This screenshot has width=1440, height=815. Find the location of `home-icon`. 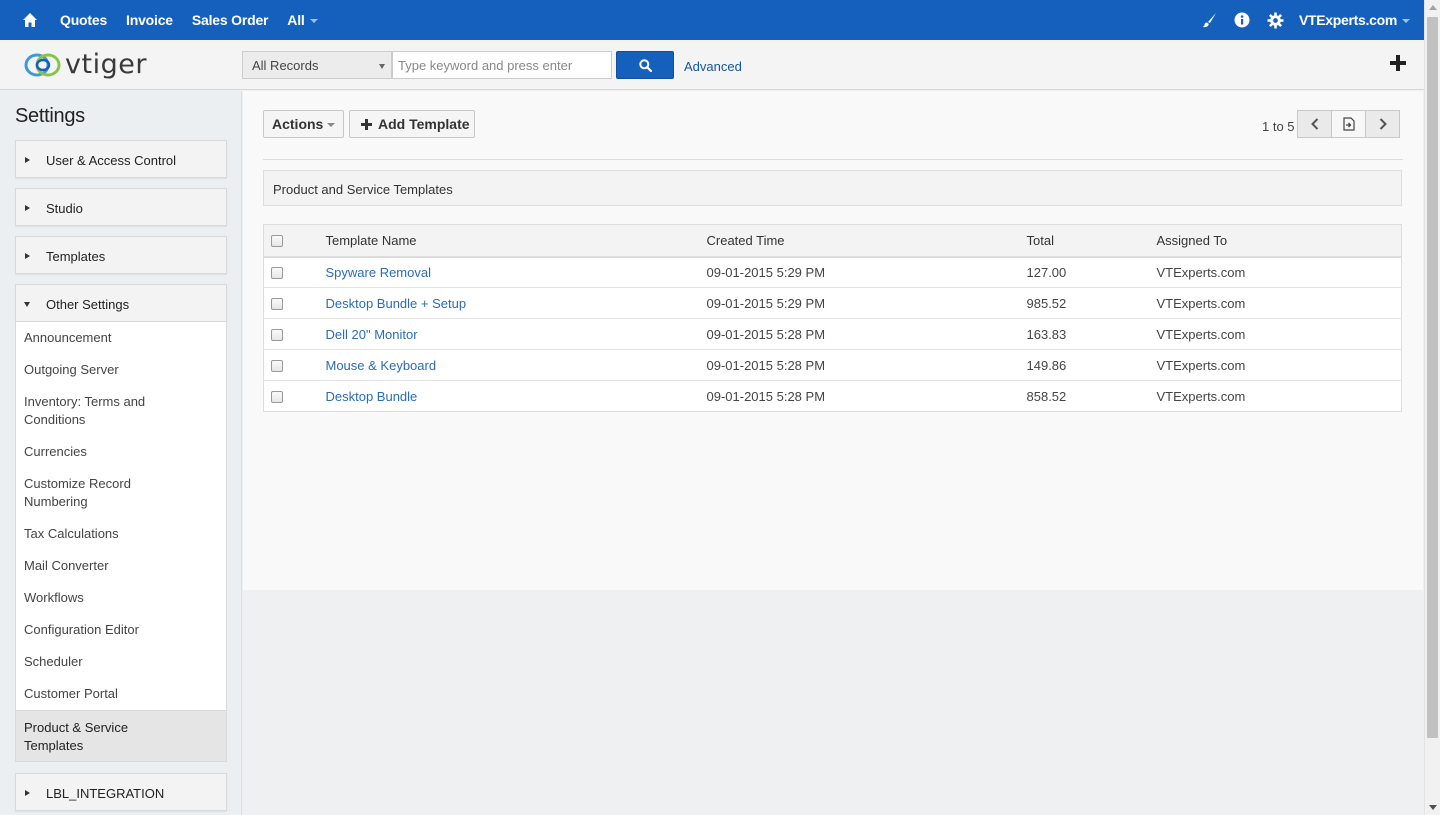

home-icon is located at coordinates (30, 20).